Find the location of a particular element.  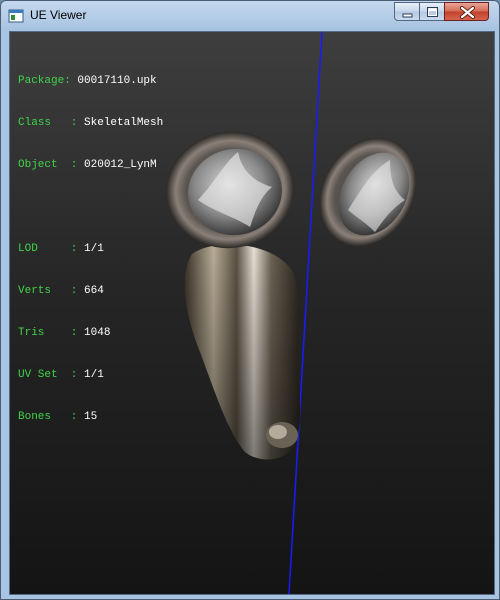

info-value: 020012_LynM is located at coordinates (120, 165).